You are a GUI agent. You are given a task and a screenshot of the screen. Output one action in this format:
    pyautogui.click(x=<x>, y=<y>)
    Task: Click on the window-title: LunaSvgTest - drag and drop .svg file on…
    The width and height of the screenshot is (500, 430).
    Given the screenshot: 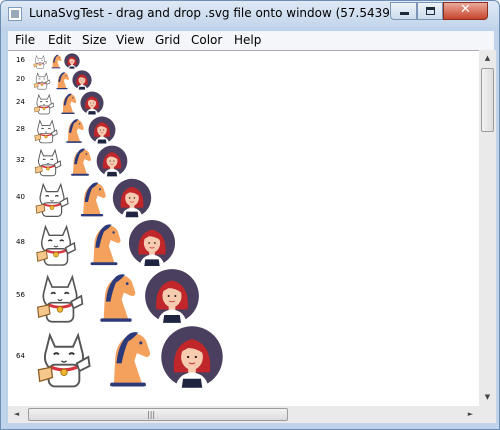 What is the action you would take?
    pyautogui.click(x=209, y=13)
    